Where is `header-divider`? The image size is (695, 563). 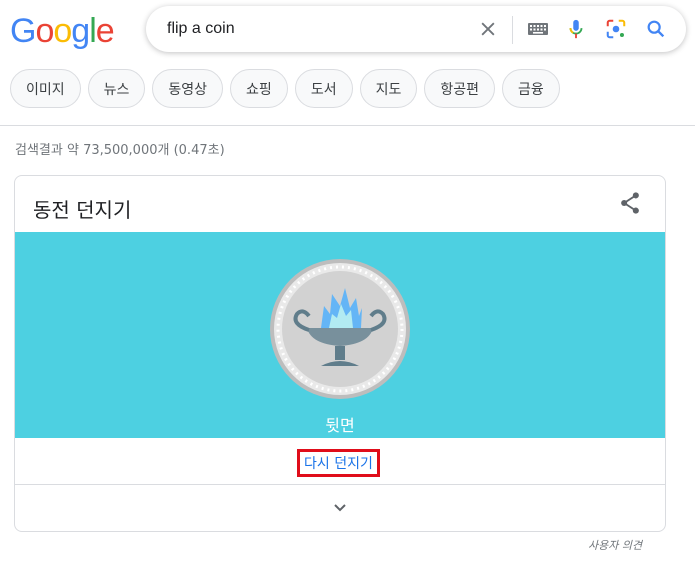 header-divider is located at coordinates (347, 125).